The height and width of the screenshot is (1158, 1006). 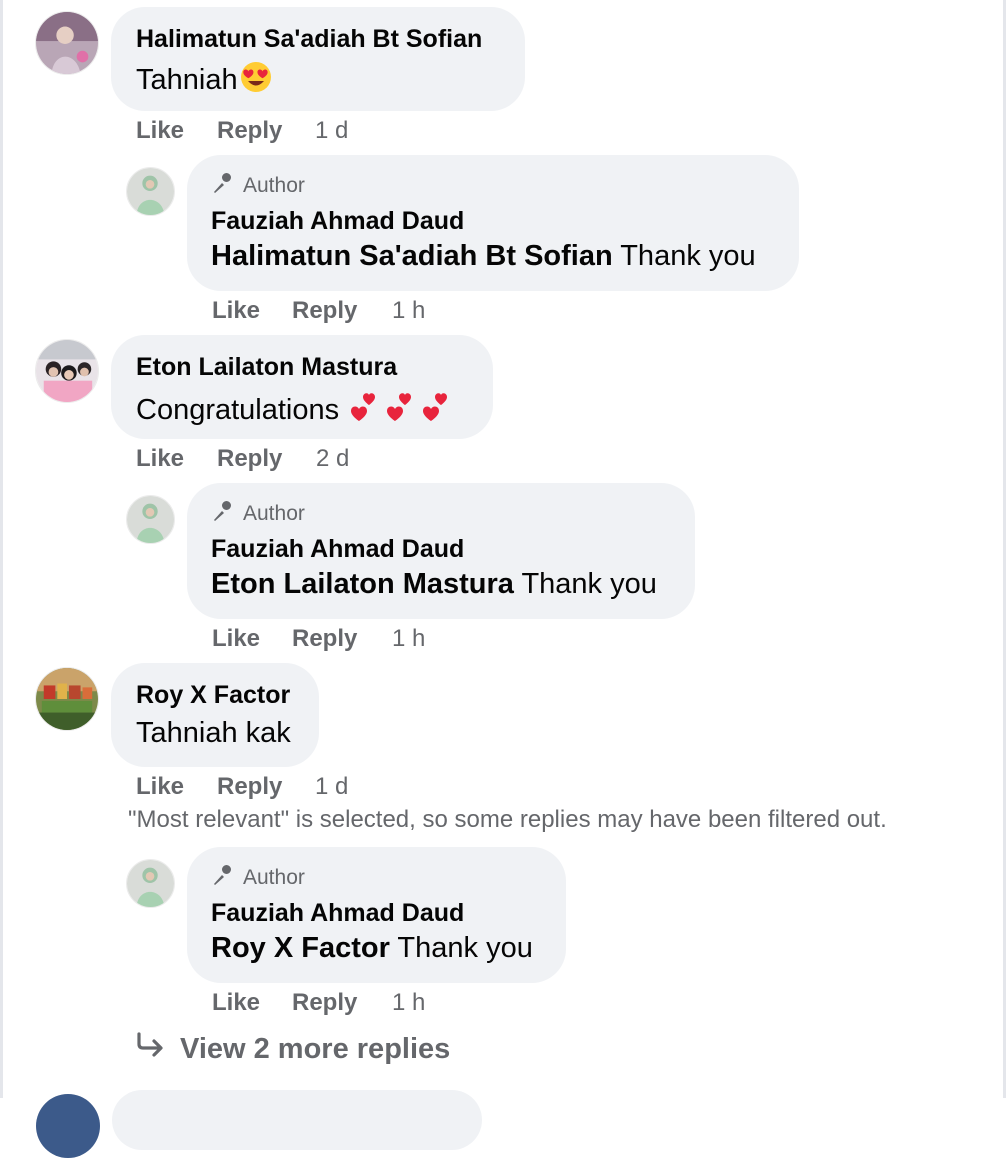 What do you see at coordinates (215, 715) in the screenshot?
I see `comment-bubble: Roy X Factor Tahniah kak` at bounding box center [215, 715].